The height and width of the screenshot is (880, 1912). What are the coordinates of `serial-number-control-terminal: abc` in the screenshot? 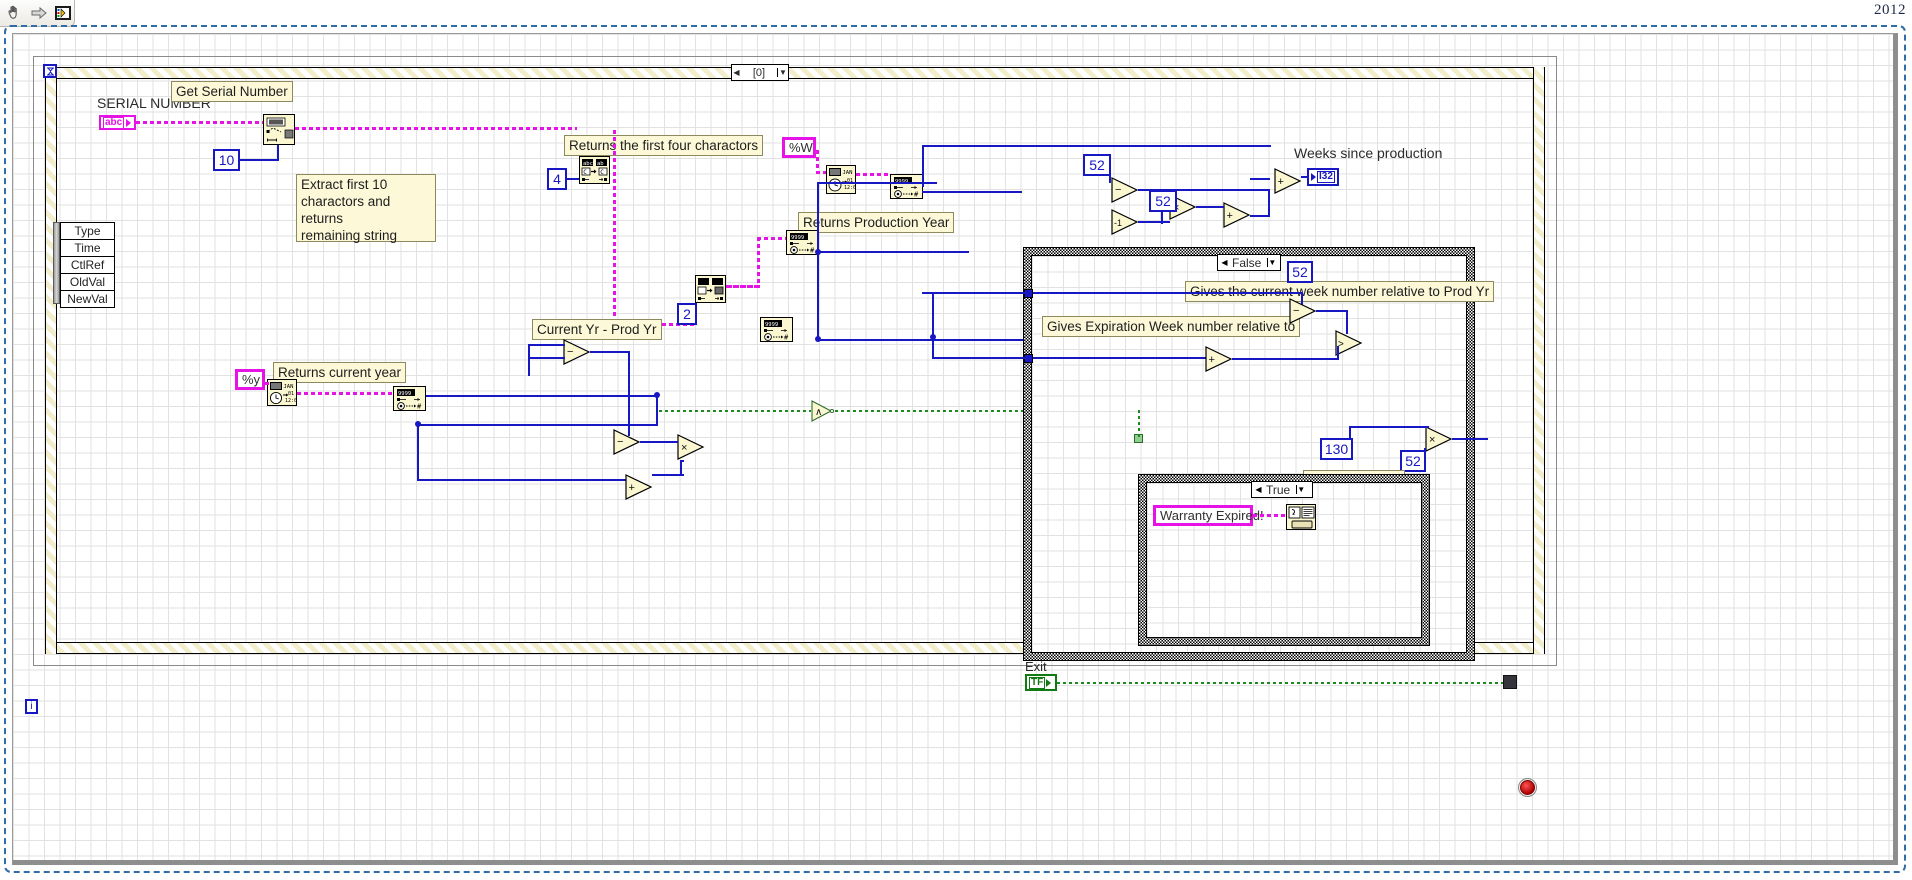 It's located at (117, 122).